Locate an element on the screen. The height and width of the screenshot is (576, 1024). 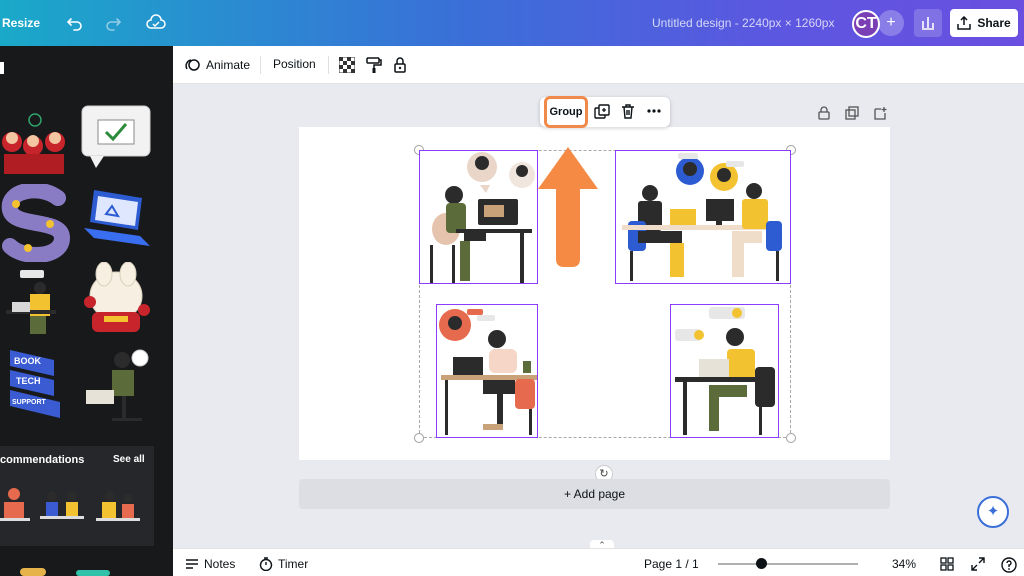
add-collaborator-button: + is located at coordinates (891, 23).